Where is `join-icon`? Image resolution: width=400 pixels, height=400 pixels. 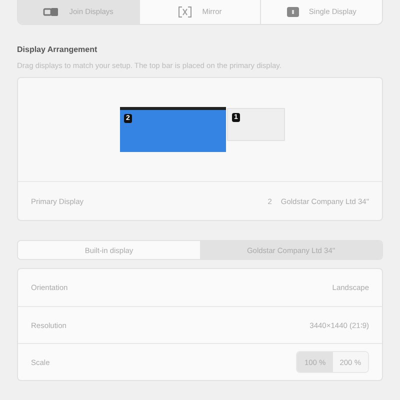
join-icon is located at coordinates (51, 12).